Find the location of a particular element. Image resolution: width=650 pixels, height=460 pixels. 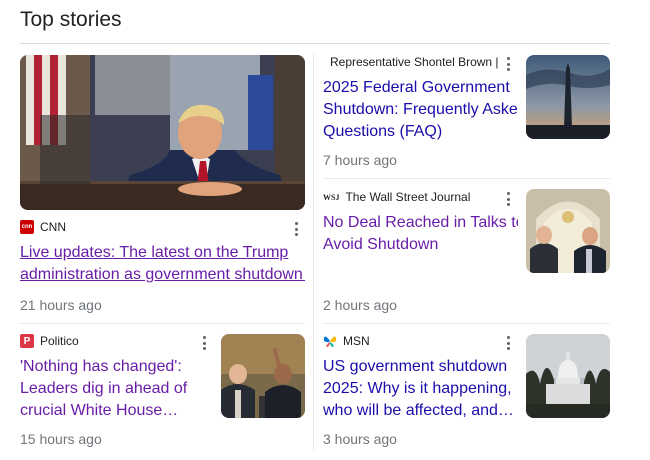

story-timestamp: 2 hours ago is located at coordinates (360, 305).